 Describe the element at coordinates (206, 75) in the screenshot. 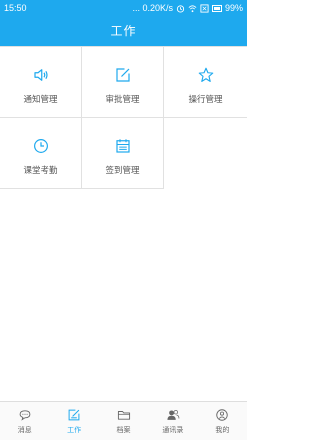

I see `star-icon` at that location.